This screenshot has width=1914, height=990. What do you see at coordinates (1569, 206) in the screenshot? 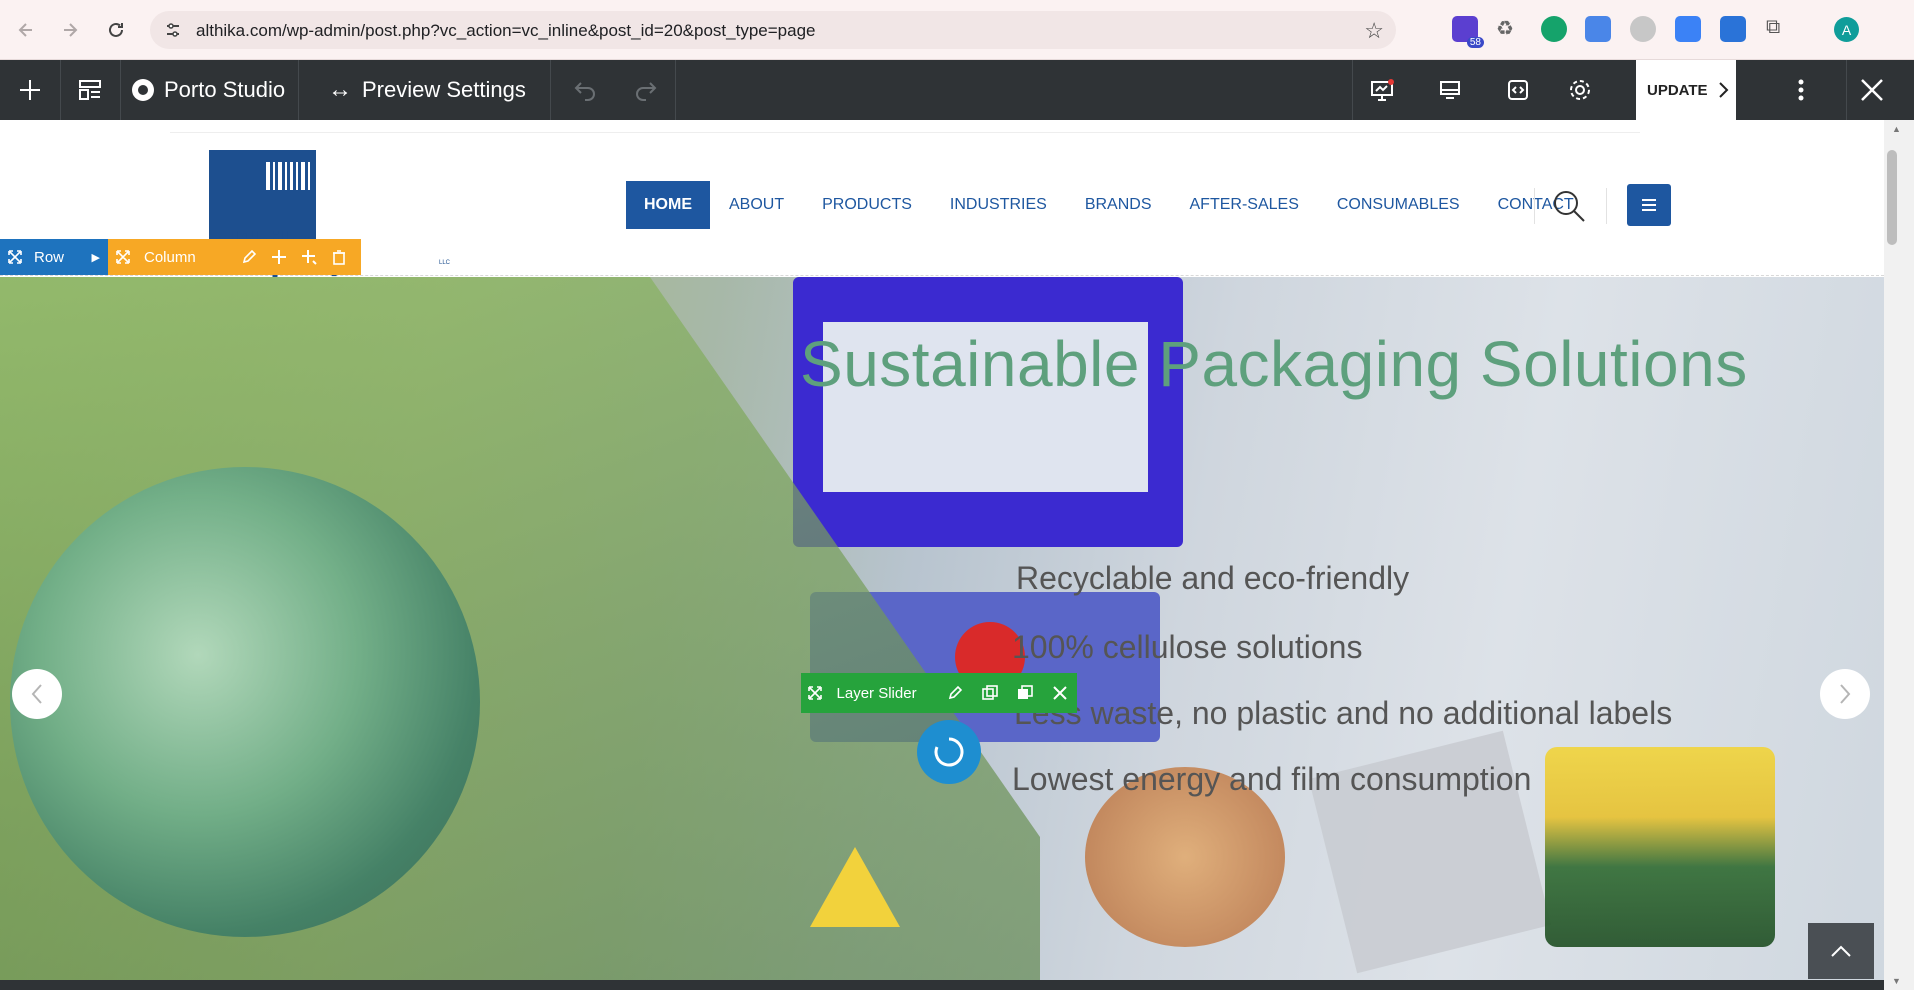
I see `search-icon` at bounding box center [1569, 206].